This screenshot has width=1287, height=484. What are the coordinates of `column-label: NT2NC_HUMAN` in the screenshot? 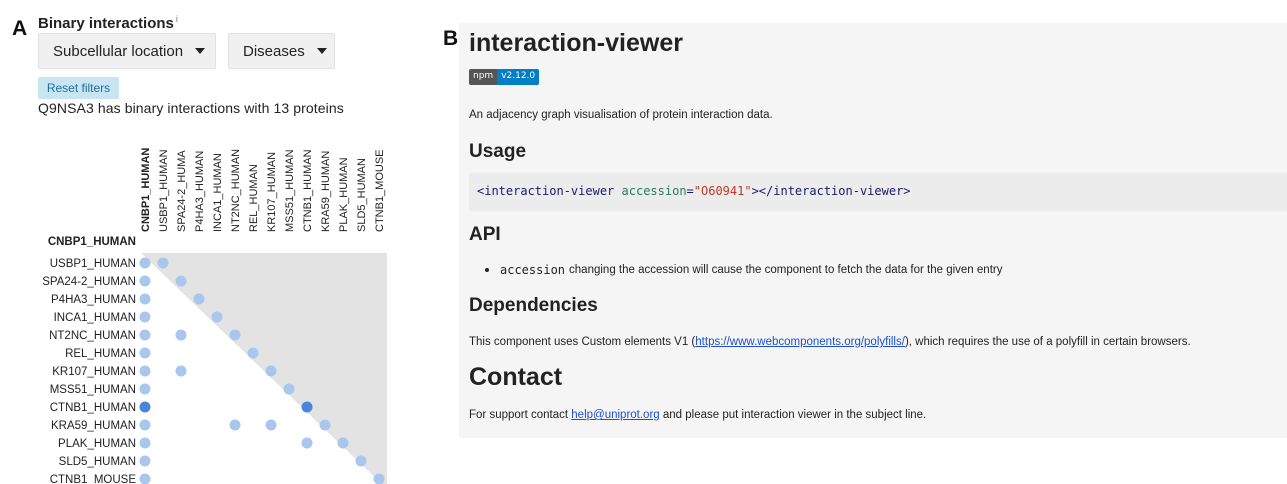 It's located at (236, 190).